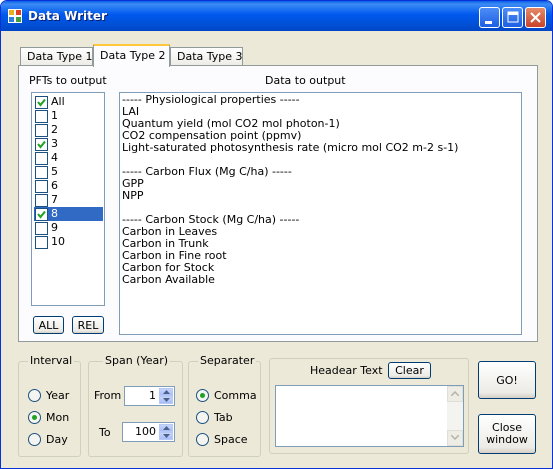 This screenshot has width=553, height=469. I want to click on minimize-button, so click(489, 17).